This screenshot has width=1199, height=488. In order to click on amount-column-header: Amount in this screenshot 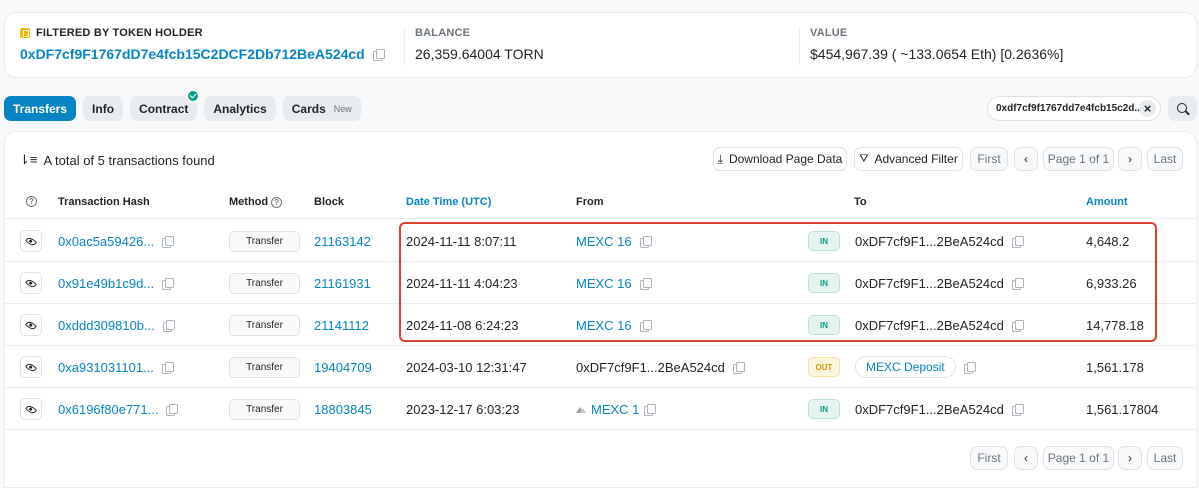, I will do `click(1107, 202)`.